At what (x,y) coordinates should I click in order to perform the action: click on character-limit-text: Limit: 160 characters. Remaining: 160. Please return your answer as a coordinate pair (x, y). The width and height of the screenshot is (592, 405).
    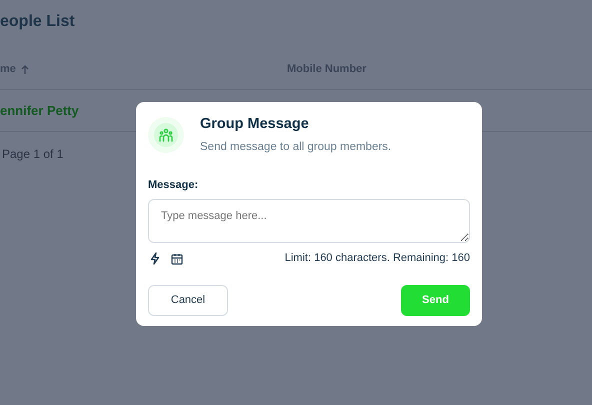
    Looking at the image, I should click on (377, 258).